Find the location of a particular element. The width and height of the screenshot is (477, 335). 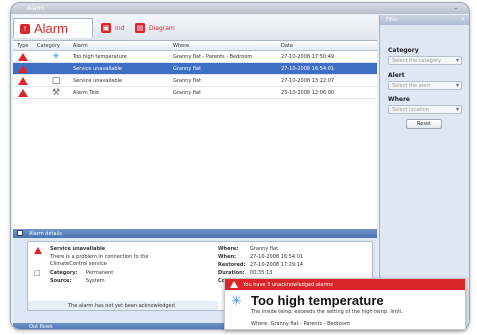

detail-duration-label: Duration: is located at coordinates (231, 273).